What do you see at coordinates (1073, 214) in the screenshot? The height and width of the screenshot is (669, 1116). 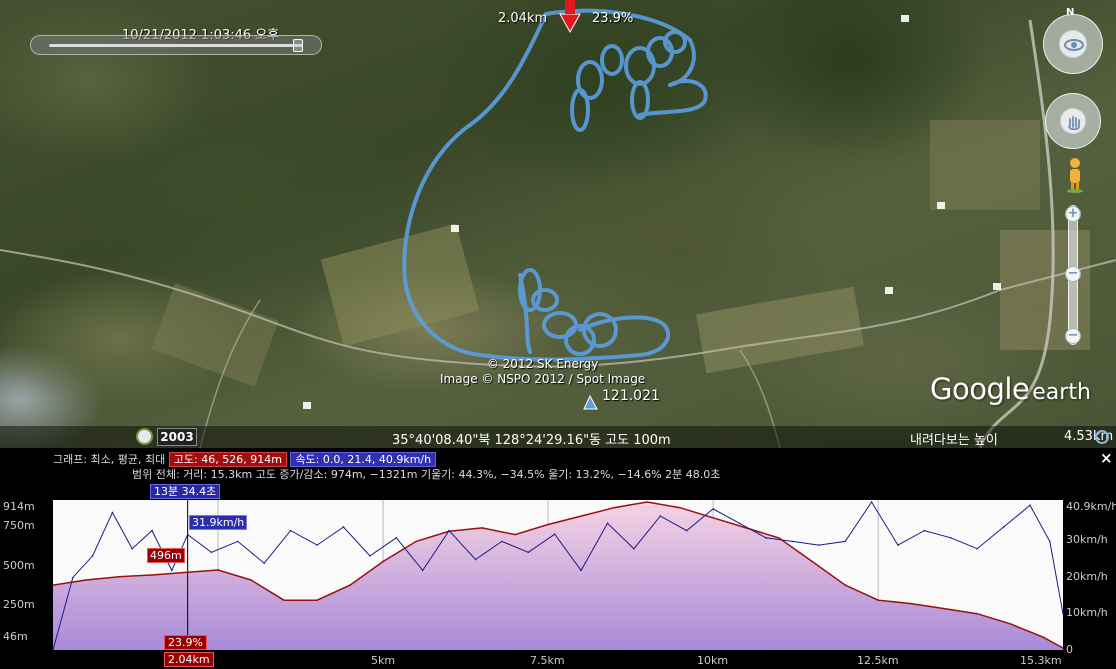 I see `zoom-in-button: +` at bounding box center [1073, 214].